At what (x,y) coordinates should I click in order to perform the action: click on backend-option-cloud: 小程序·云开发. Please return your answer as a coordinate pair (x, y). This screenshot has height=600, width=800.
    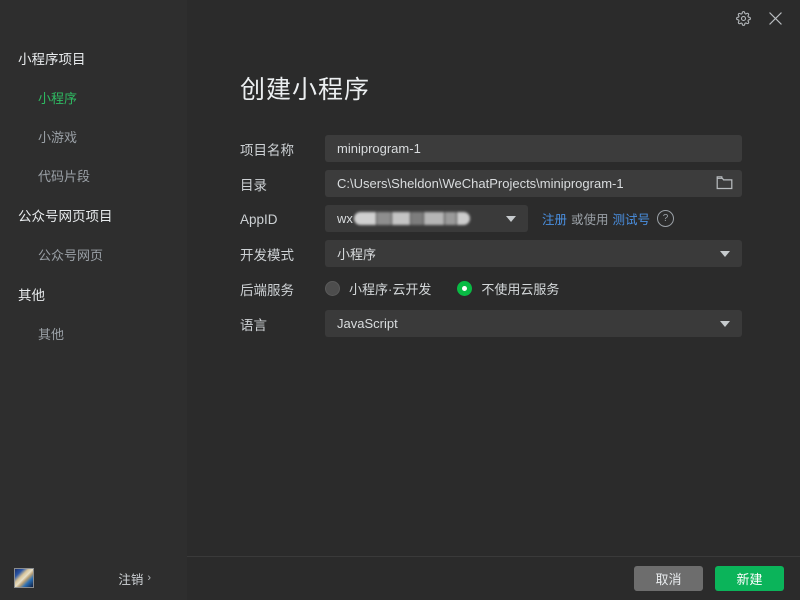
    Looking at the image, I should click on (378, 288).